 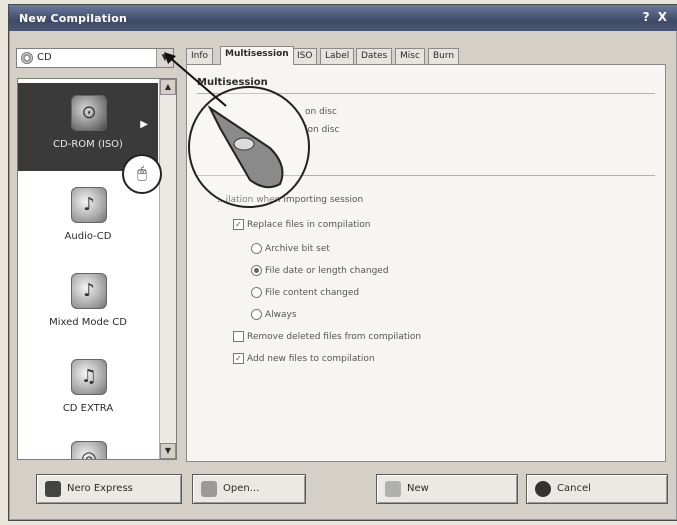 What do you see at coordinates (447, 489) in the screenshot?
I see `new-button: New` at bounding box center [447, 489].